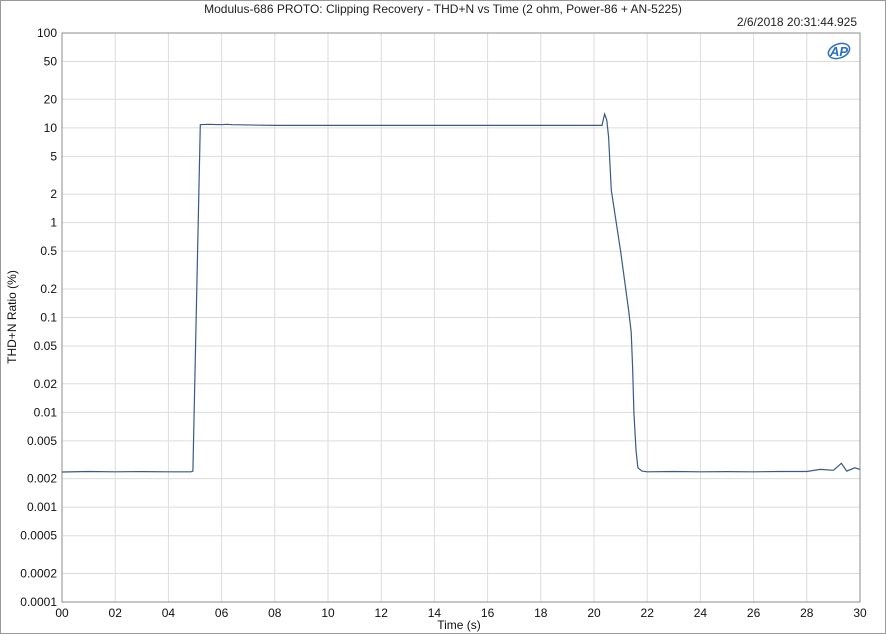  What do you see at coordinates (807, 613) in the screenshot?
I see `x-tick-label: 28` at bounding box center [807, 613].